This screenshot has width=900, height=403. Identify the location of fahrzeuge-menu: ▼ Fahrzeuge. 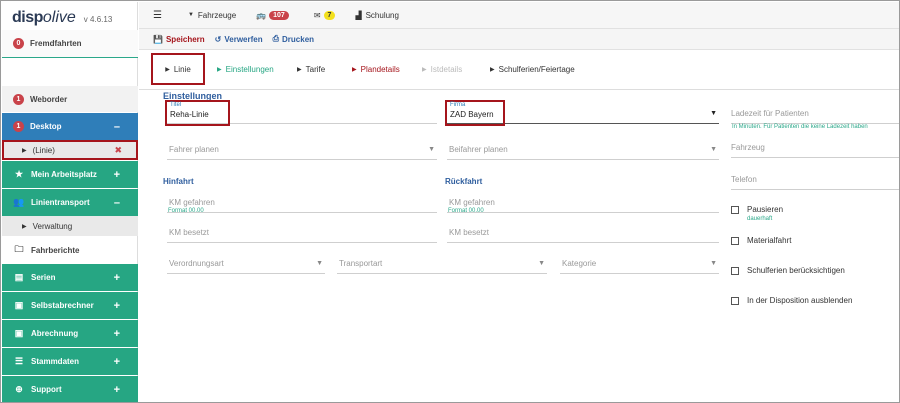
(212, 15).